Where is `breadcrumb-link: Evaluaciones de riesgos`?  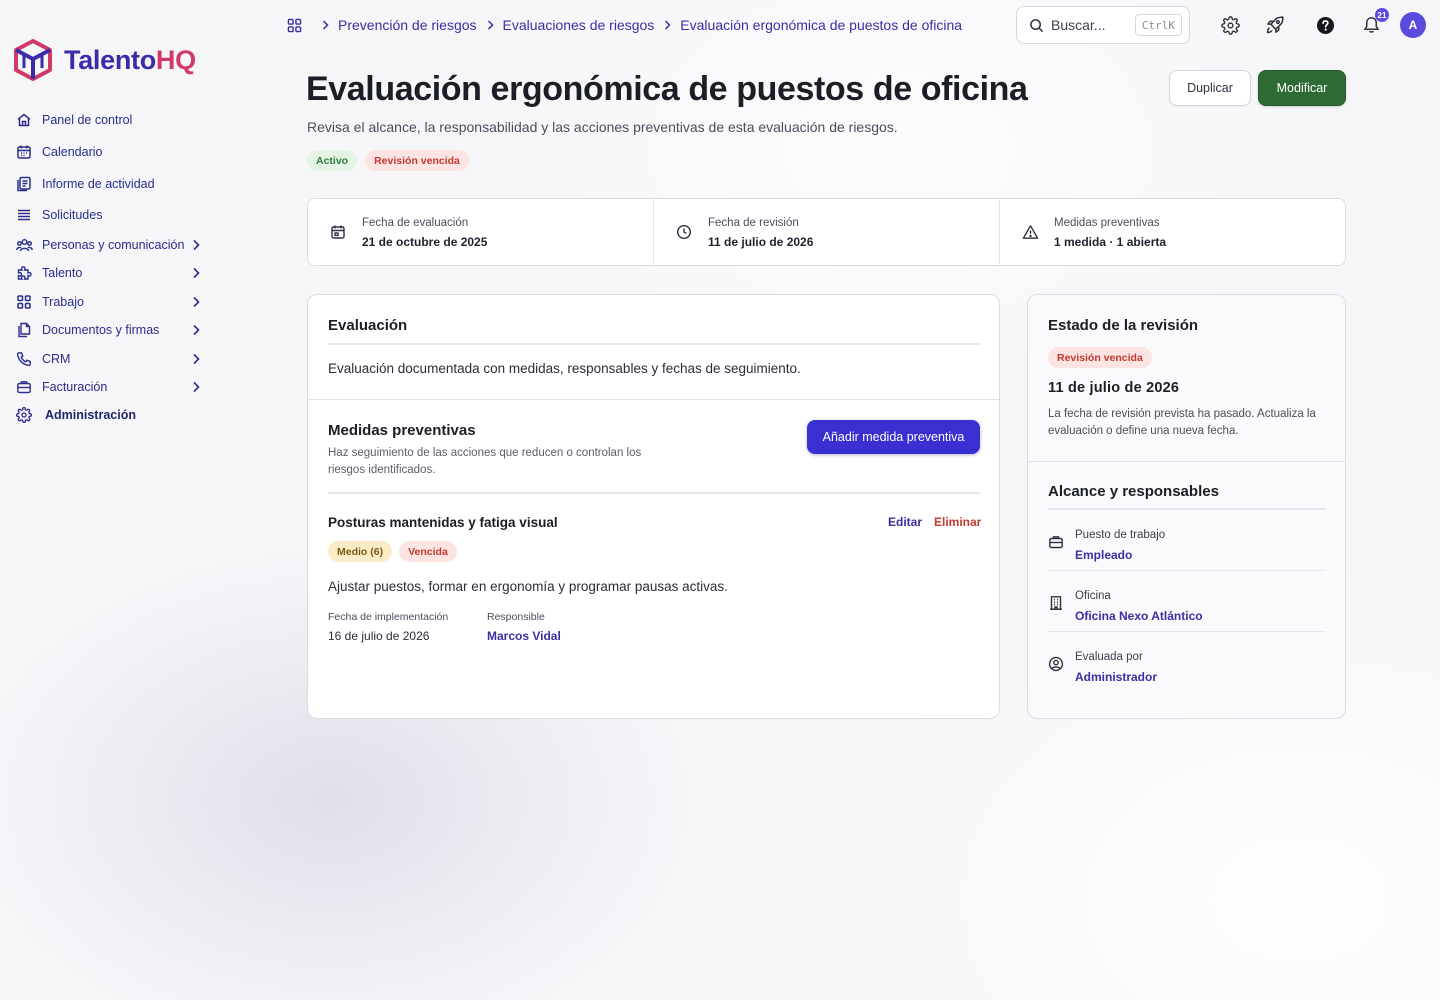 breadcrumb-link: Evaluaciones de riesgos is located at coordinates (579, 25).